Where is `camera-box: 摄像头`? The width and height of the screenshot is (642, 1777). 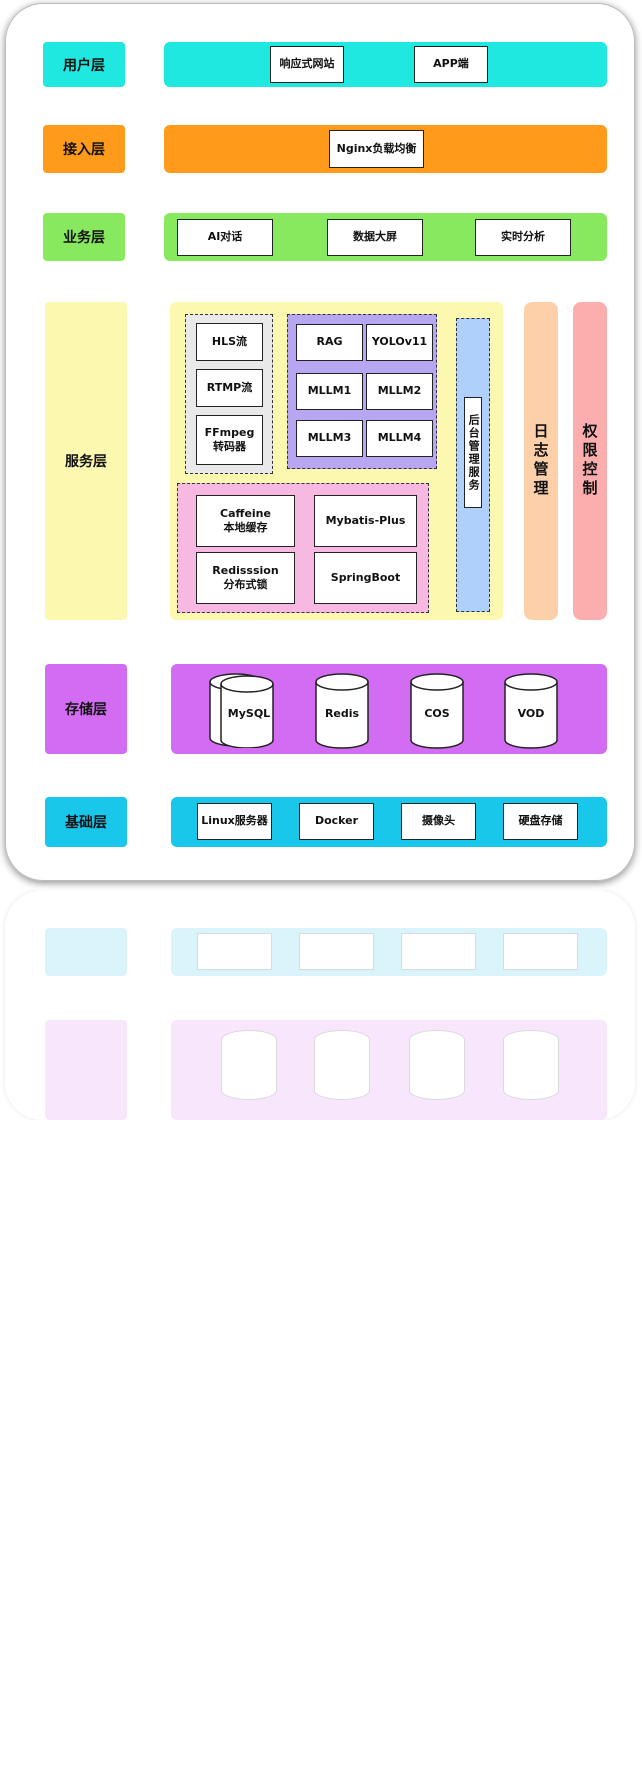 camera-box: 摄像头 is located at coordinates (438, 821).